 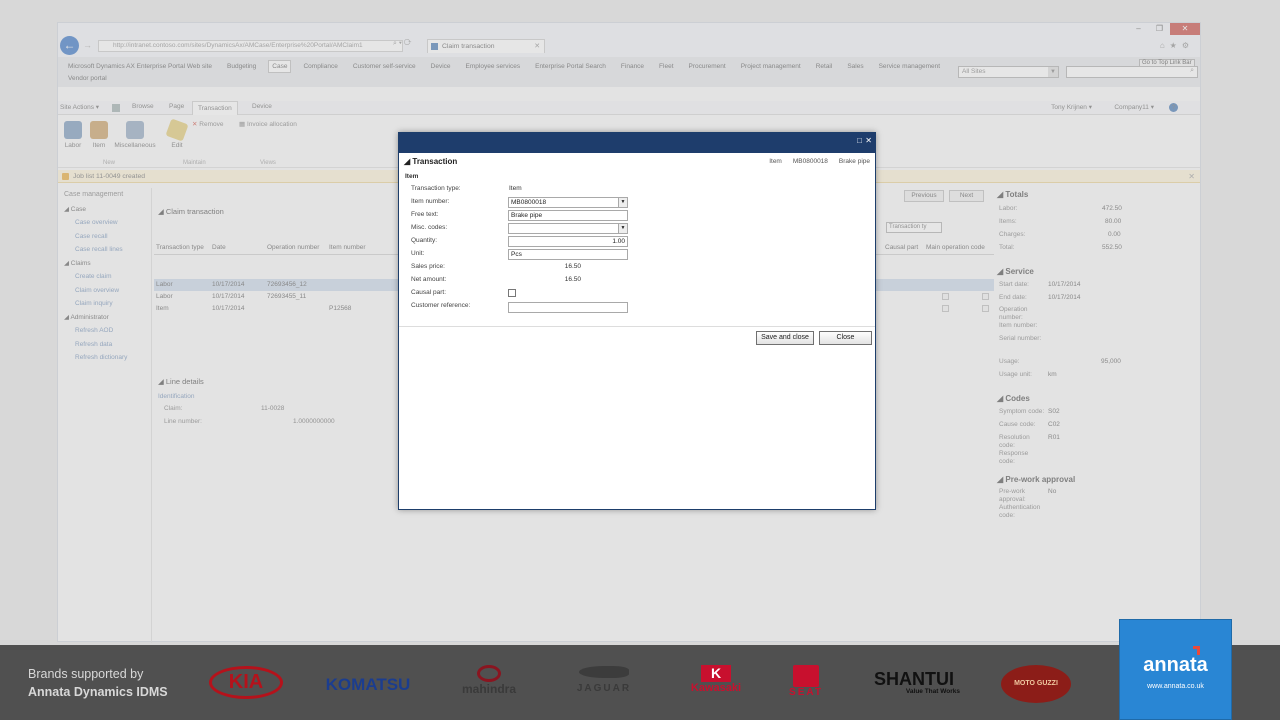 What do you see at coordinates (810, 161) in the screenshot?
I see `breadcrumb-item: MB0800018` at bounding box center [810, 161].